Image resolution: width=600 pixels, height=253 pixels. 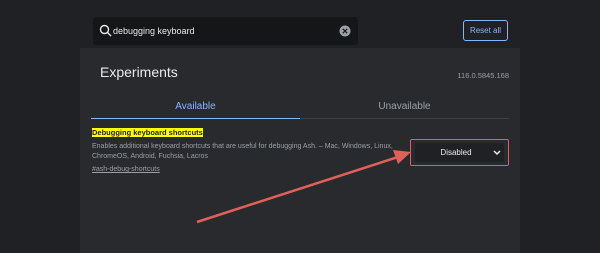 I want to click on tab-selected-indicator, so click(x=195, y=118).